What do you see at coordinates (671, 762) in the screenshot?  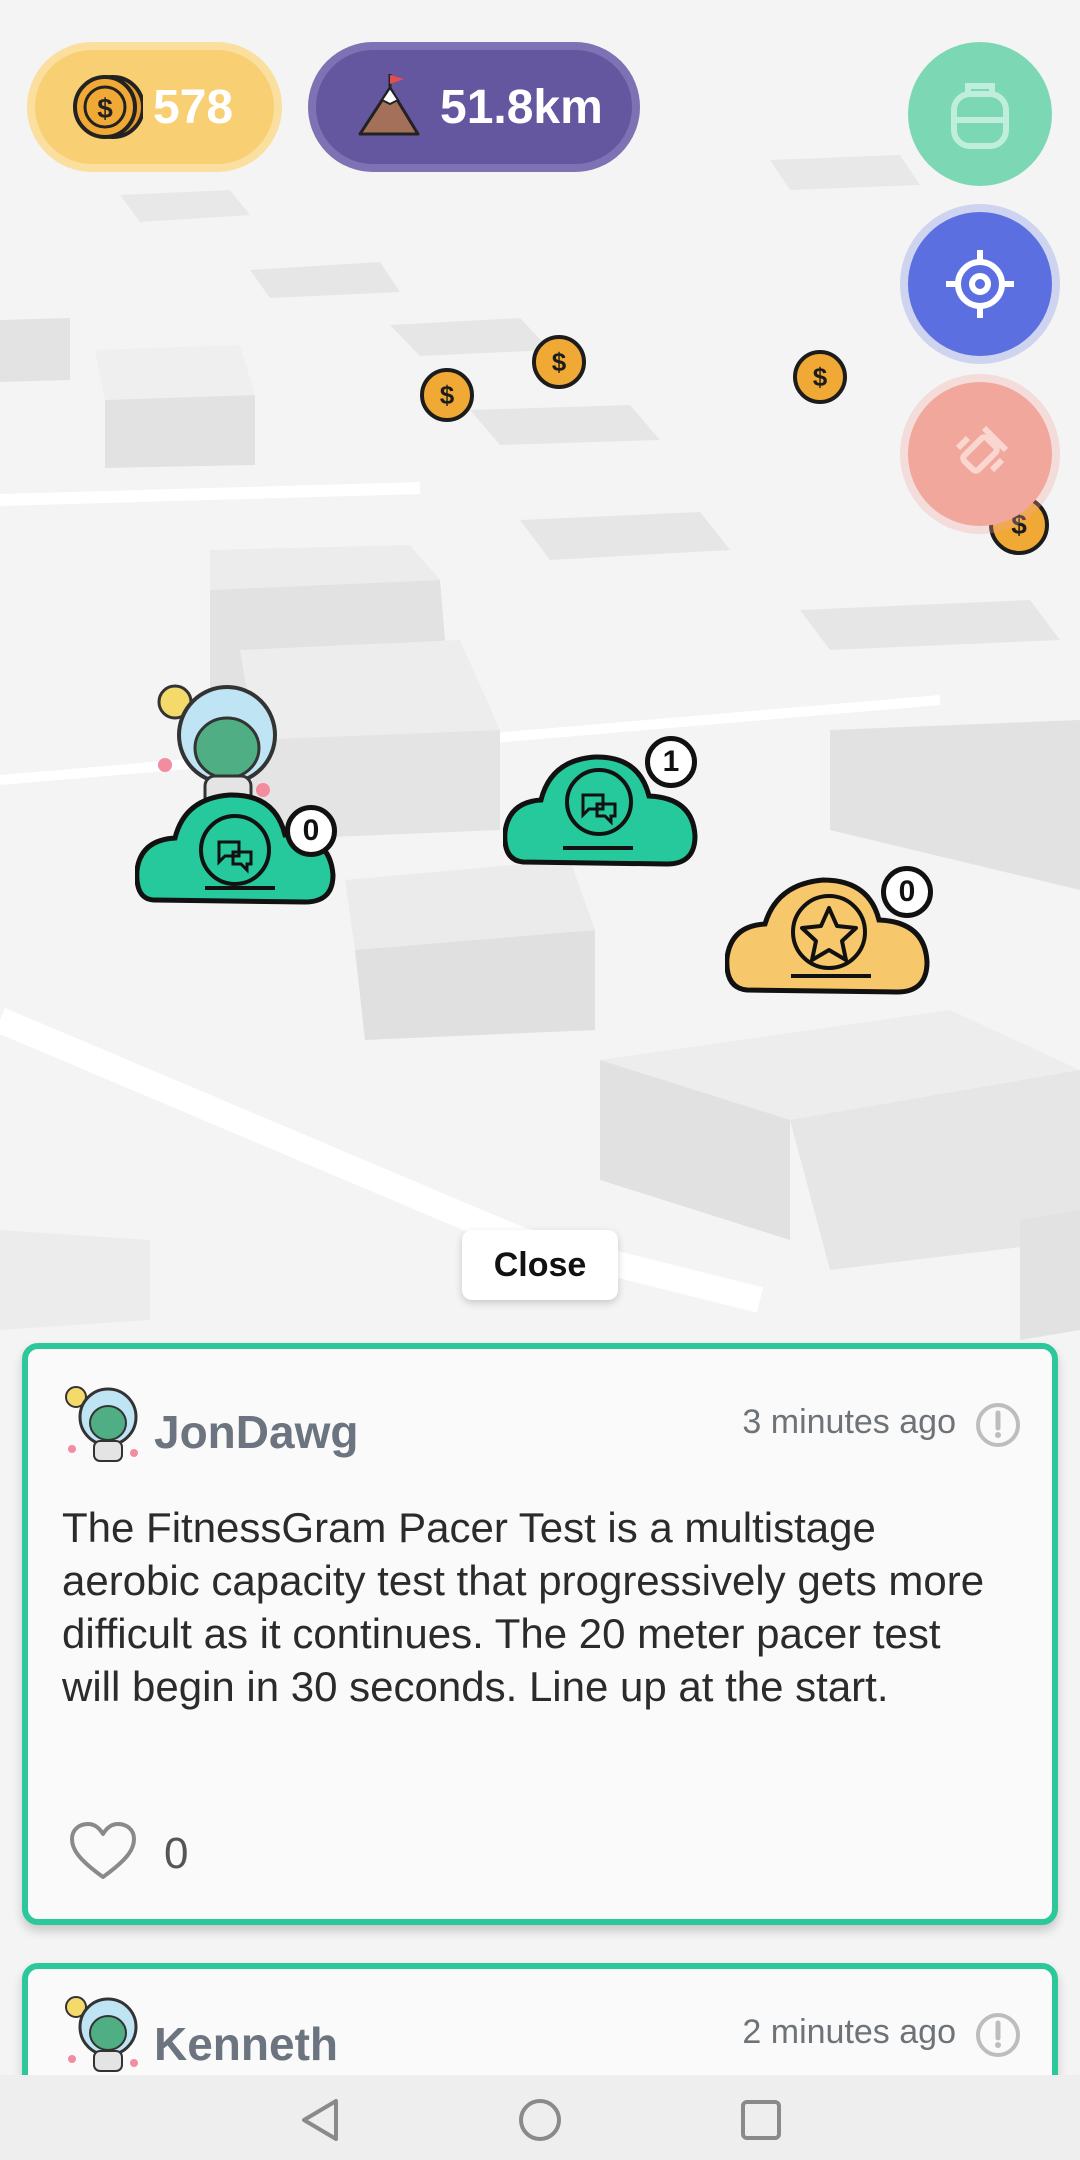 I see `cloud-count-badge: 1` at bounding box center [671, 762].